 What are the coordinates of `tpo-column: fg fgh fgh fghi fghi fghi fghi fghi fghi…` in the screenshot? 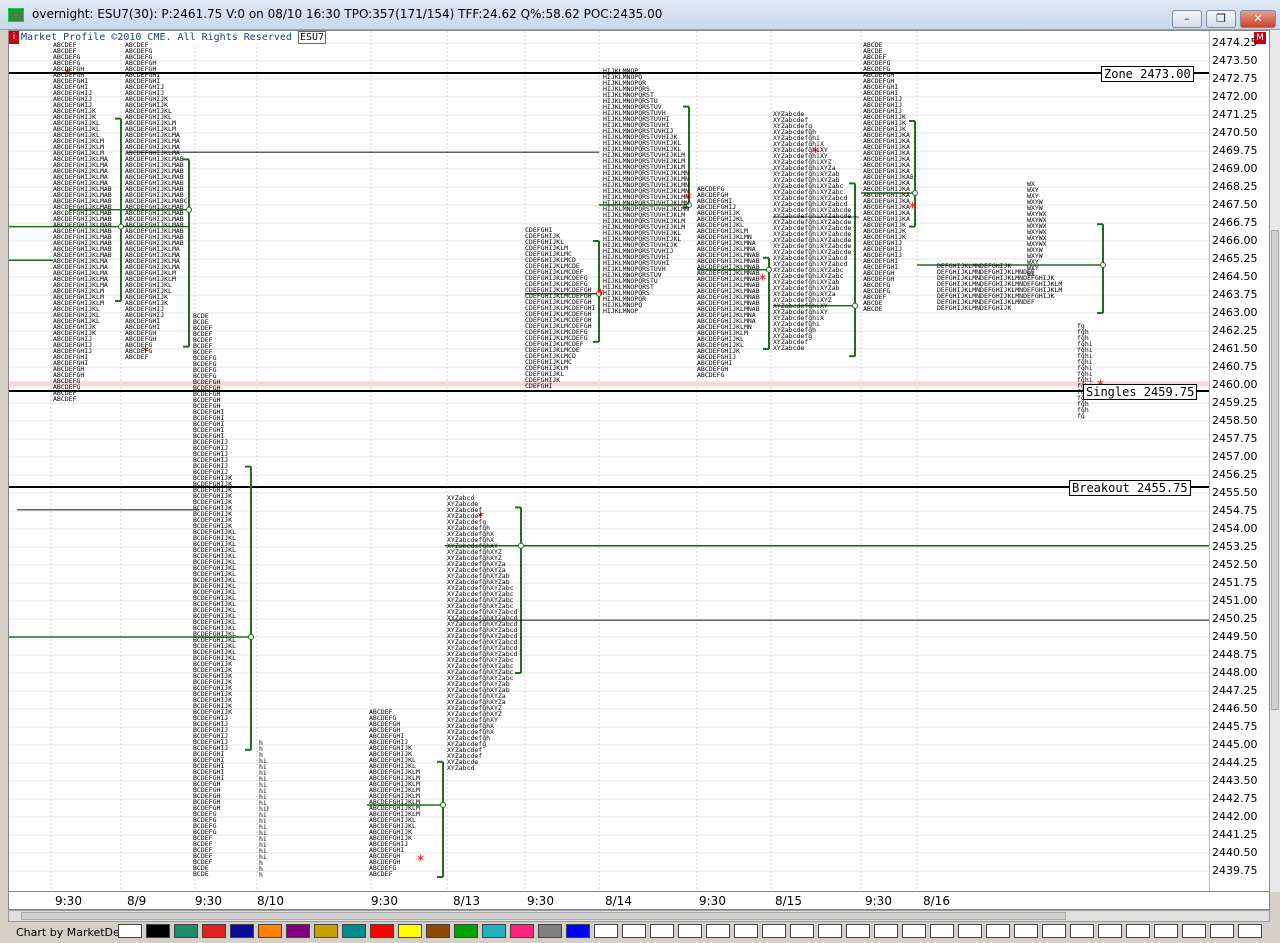 It's located at (1085, 370).